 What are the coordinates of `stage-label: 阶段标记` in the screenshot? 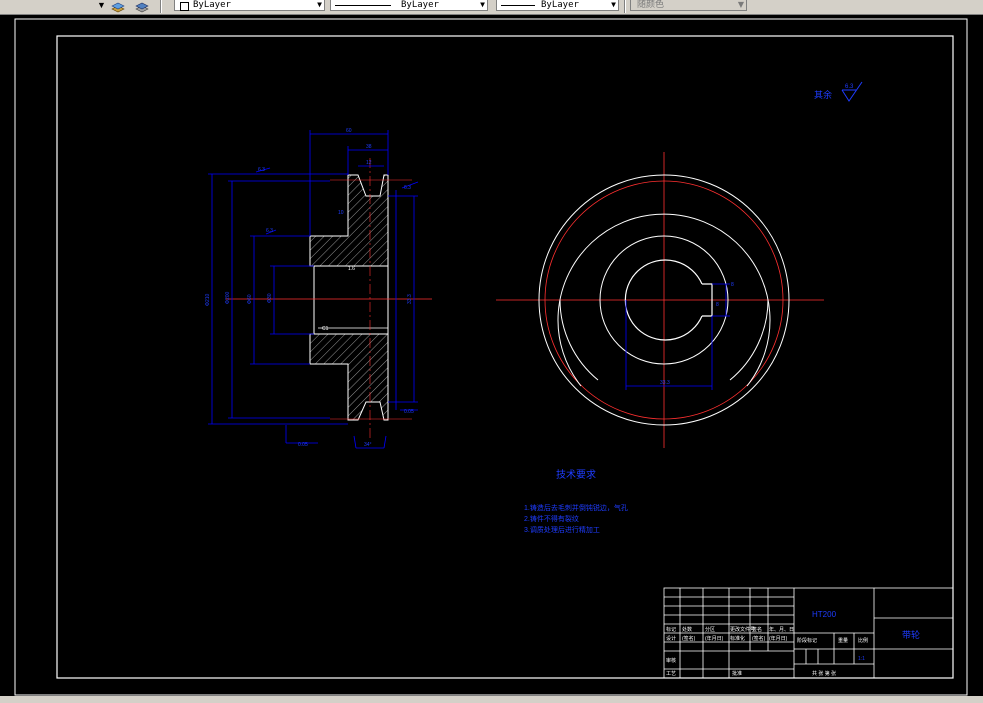 It's located at (807, 640).